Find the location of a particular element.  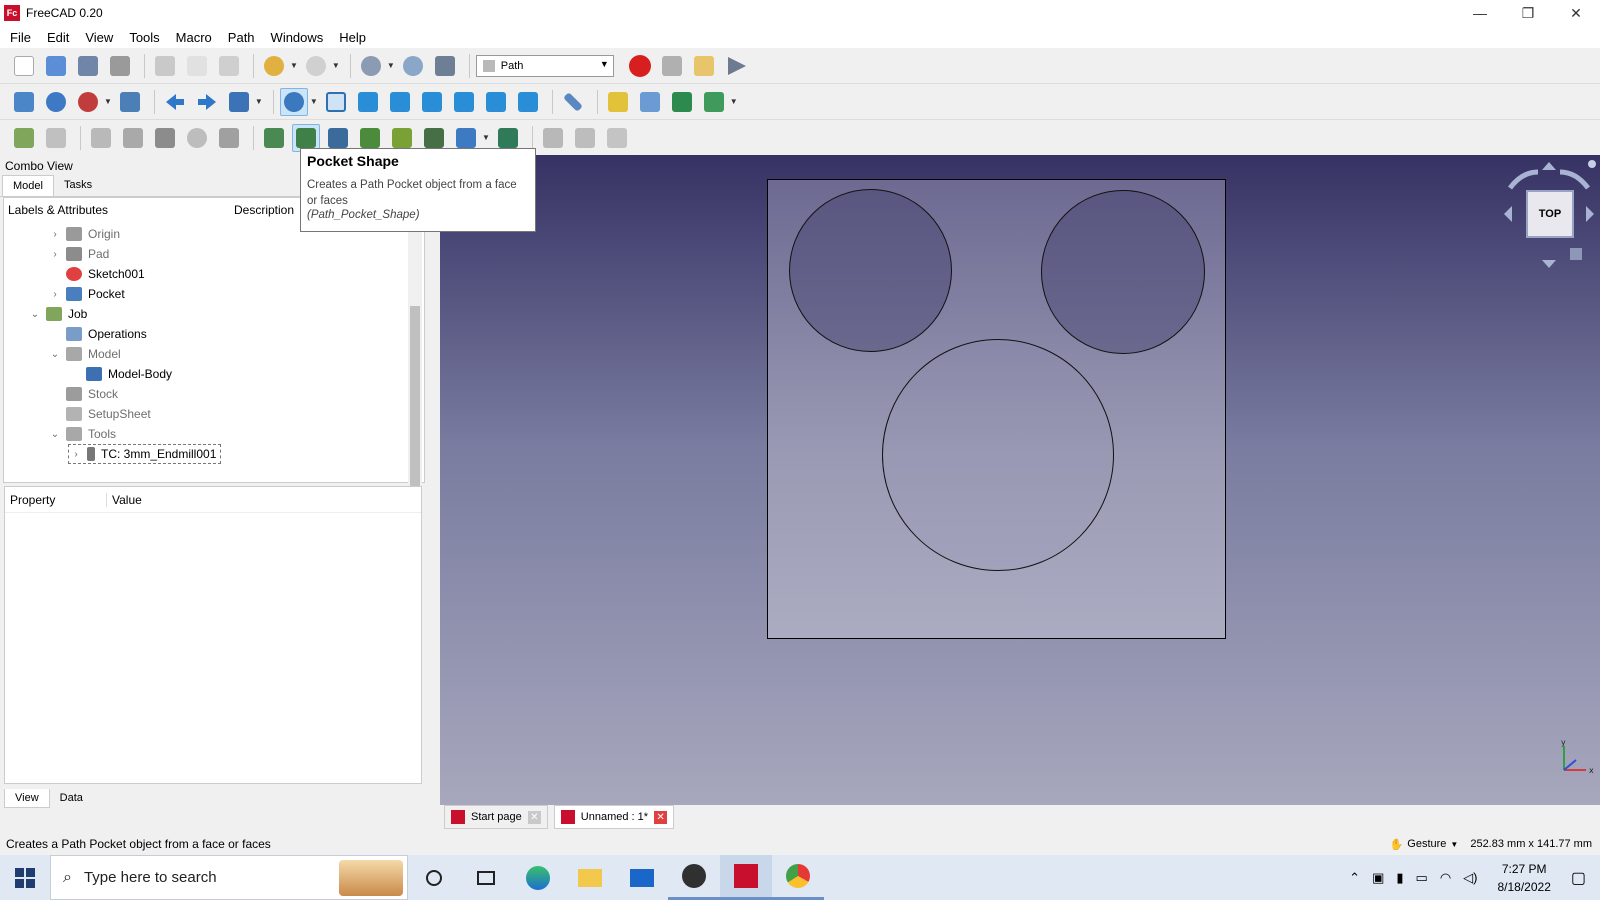

start-button is located at coordinates (25, 877).